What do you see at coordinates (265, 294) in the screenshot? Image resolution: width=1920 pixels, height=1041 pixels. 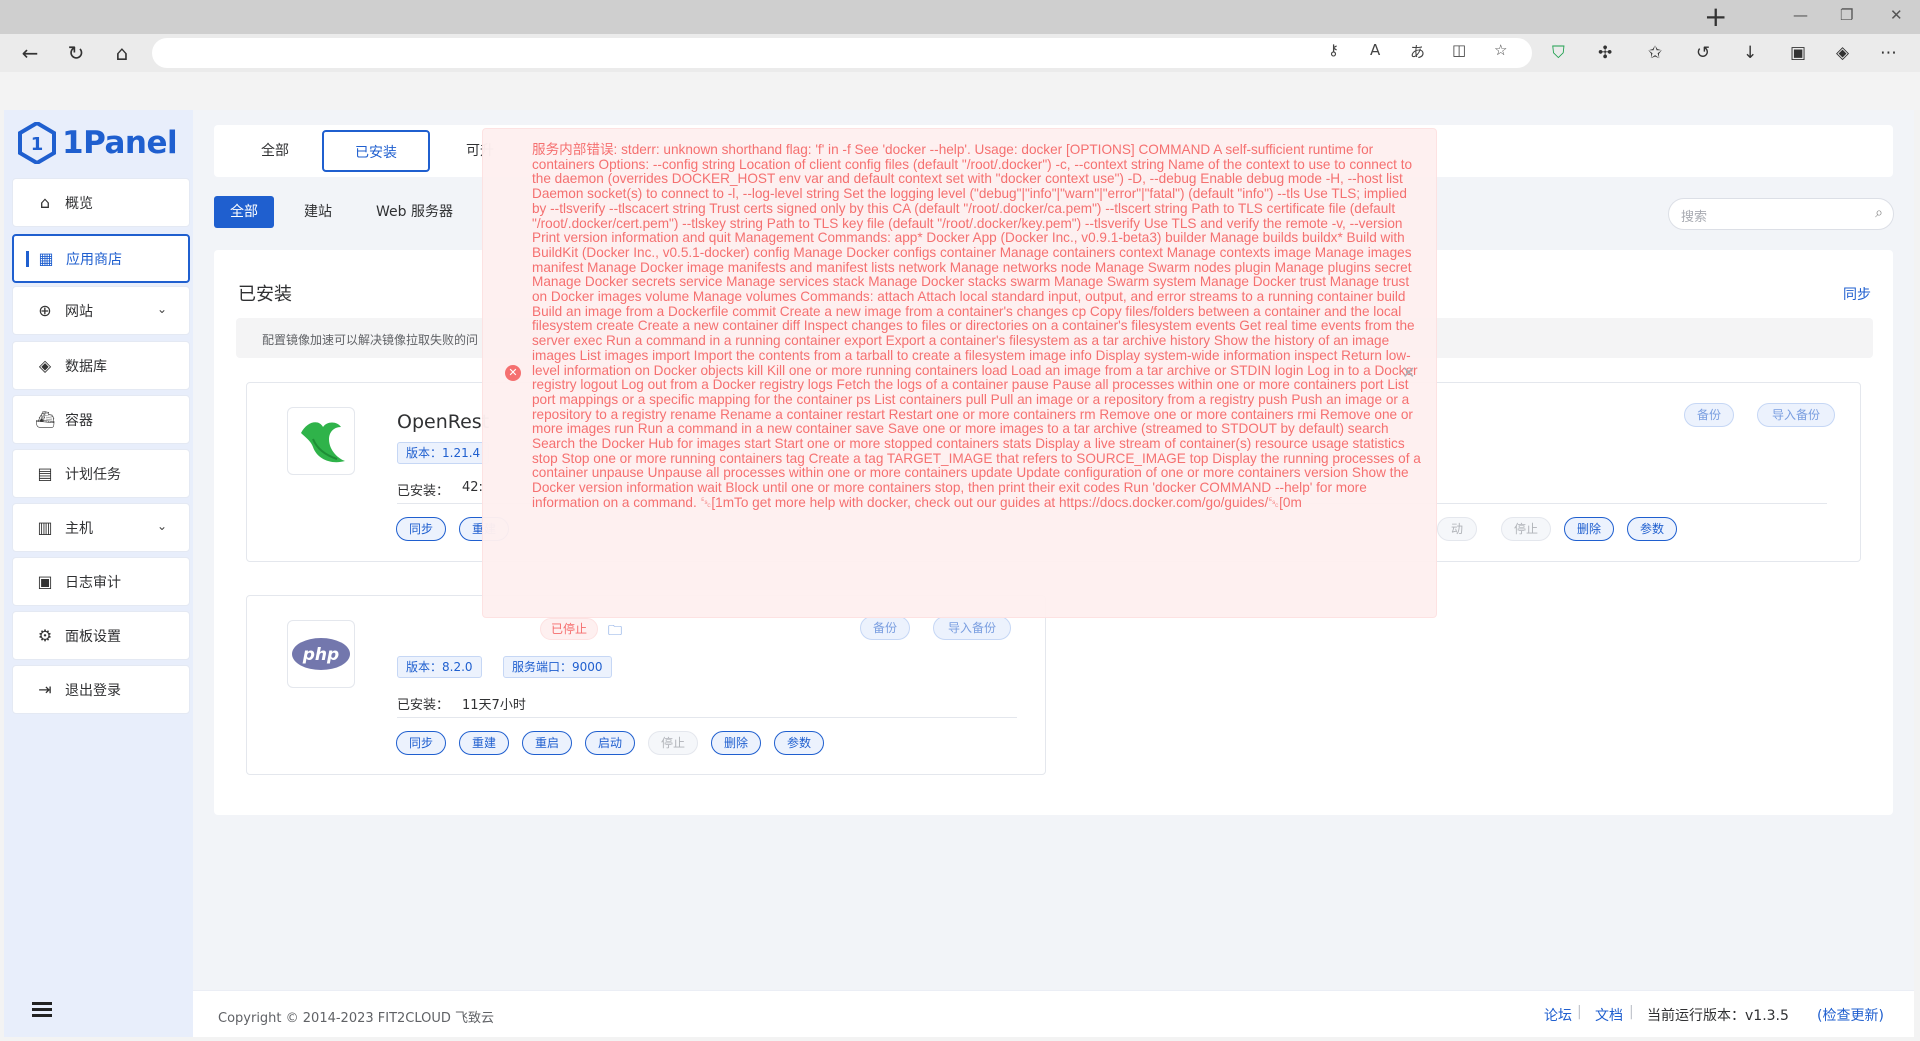 I see `page-title: 已安装` at bounding box center [265, 294].